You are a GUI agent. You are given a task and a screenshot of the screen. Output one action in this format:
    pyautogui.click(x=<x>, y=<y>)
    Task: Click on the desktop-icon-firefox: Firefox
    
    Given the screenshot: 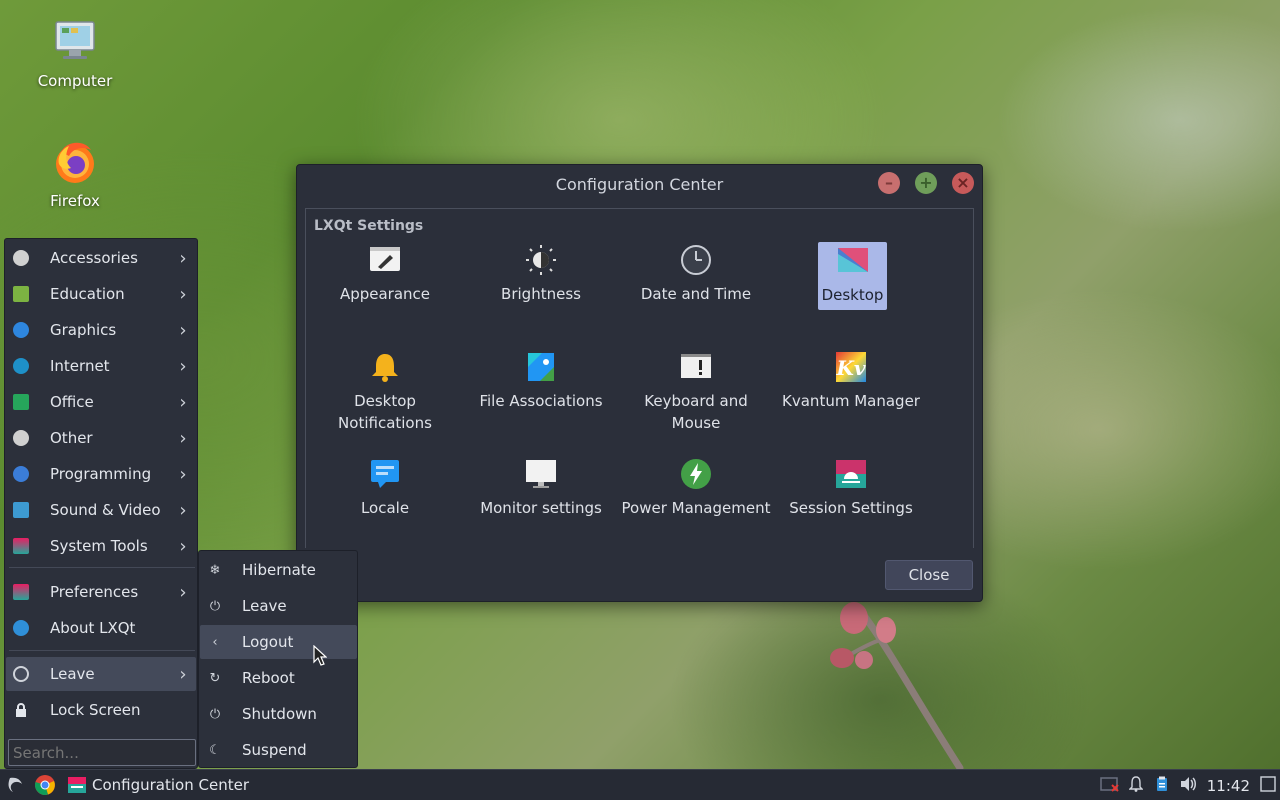 What is the action you would take?
    pyautogui.click(x=75, y=174)
    